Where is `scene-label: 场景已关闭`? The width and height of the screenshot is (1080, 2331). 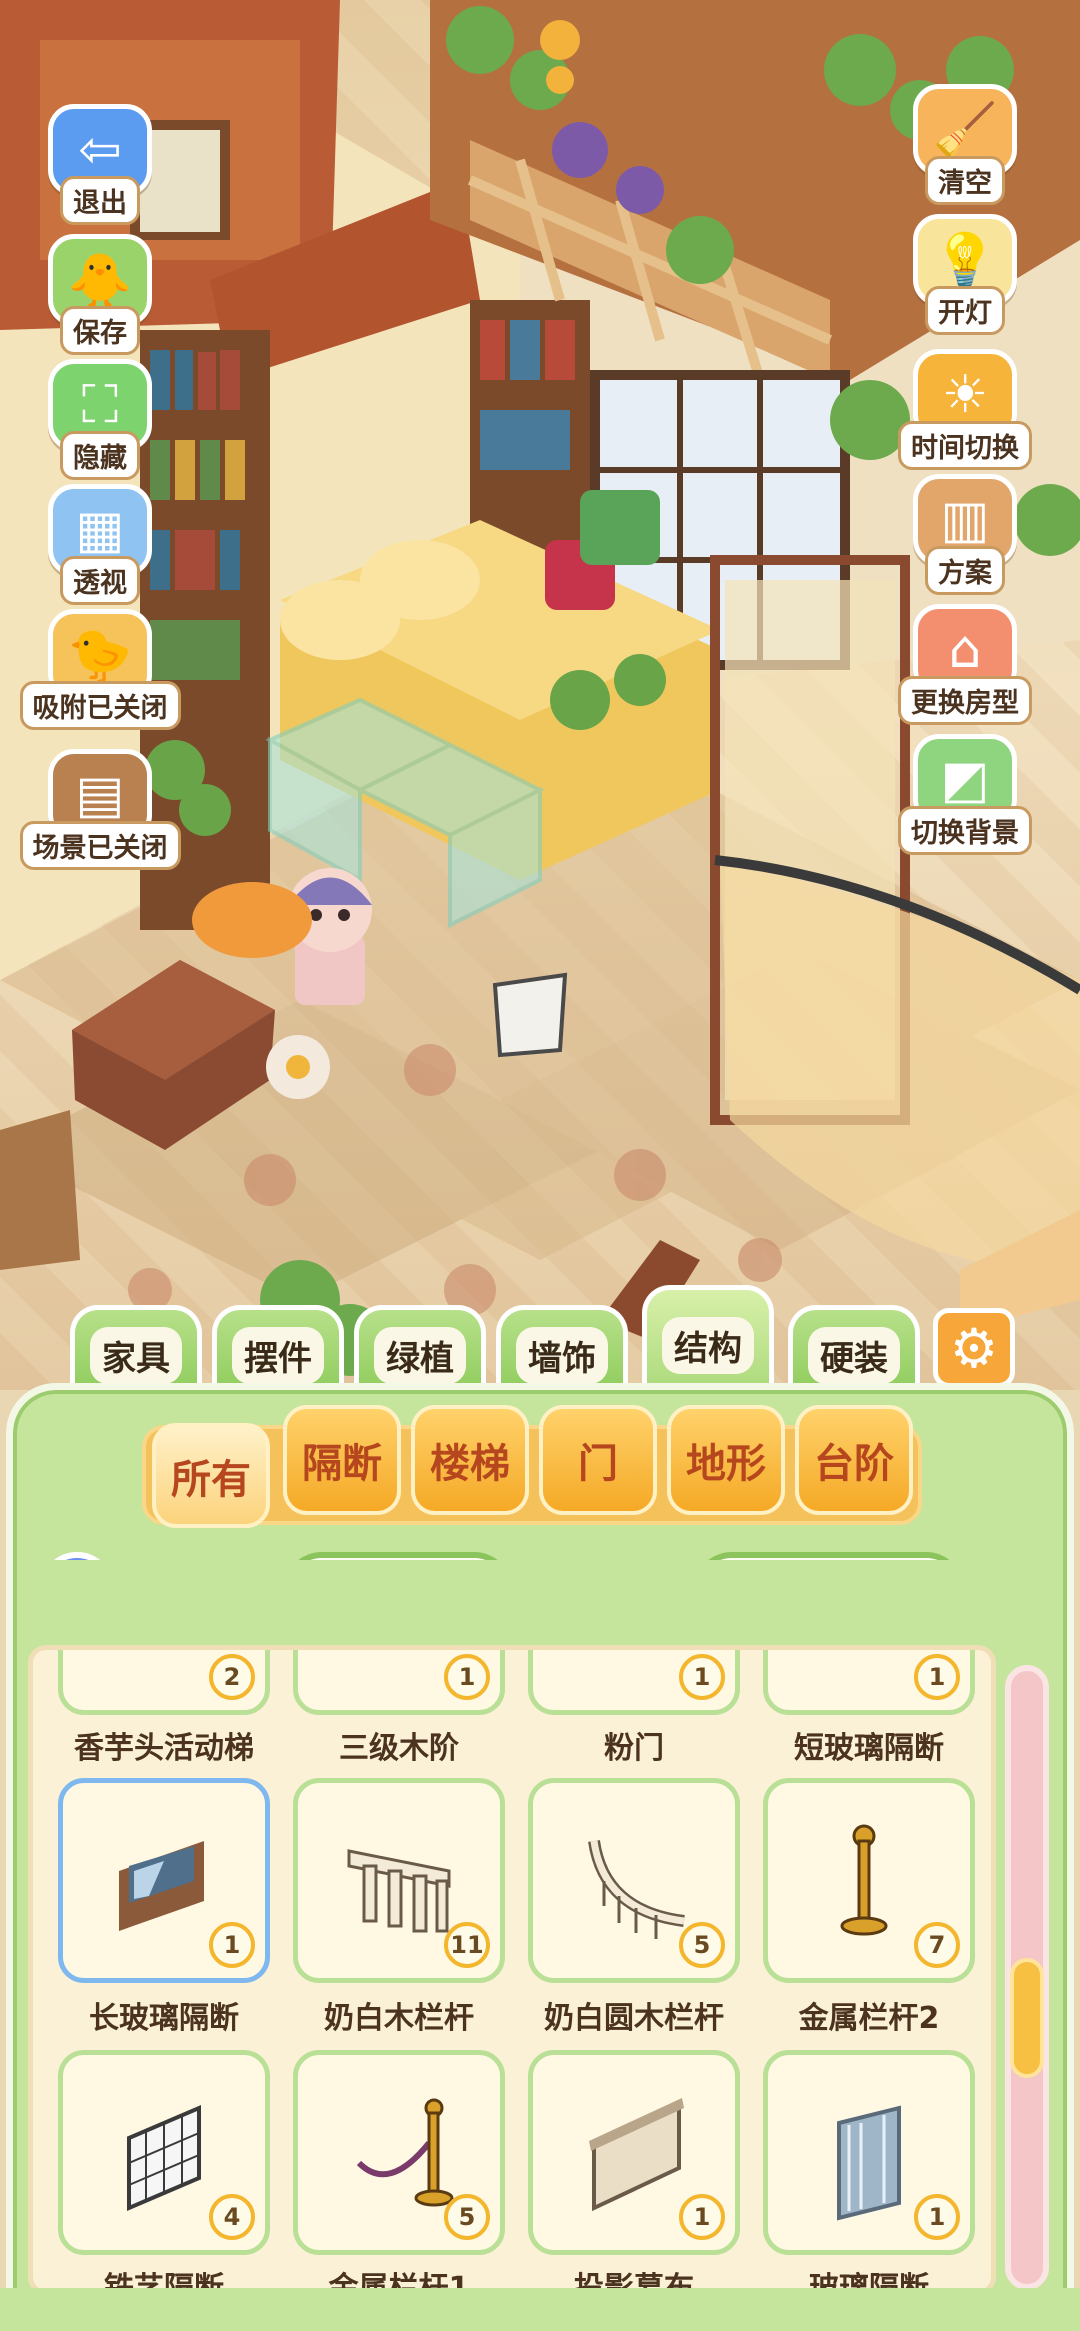 scene-label: 场景已关闭 is located at coordinates (100, 845).